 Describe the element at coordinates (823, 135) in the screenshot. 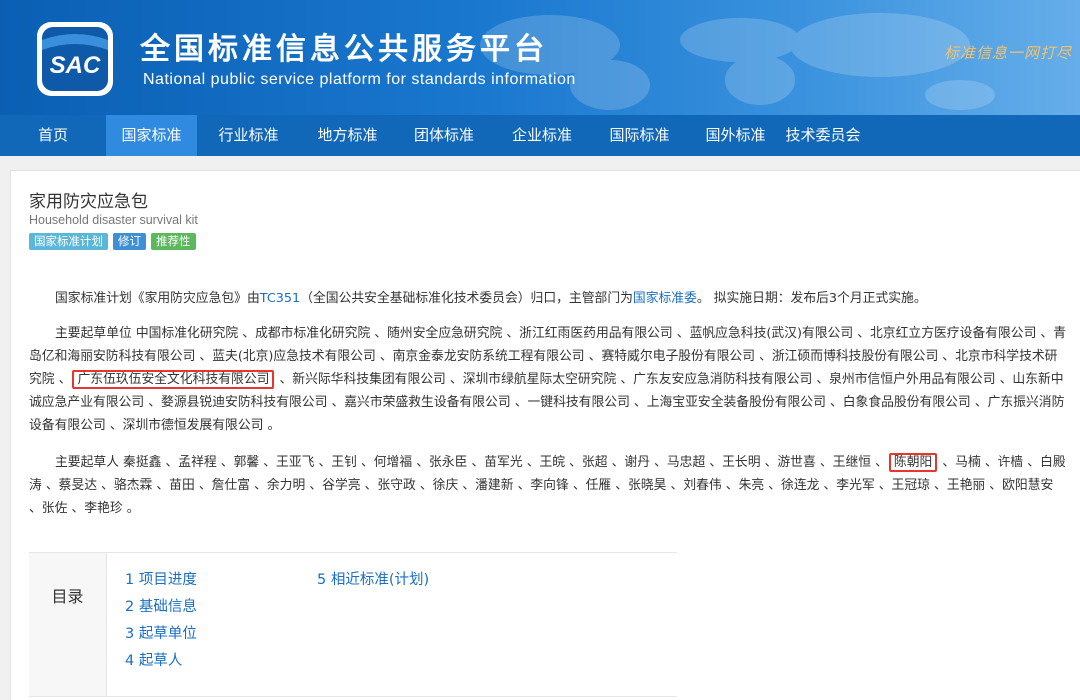

I see `nav-item-technical-committees: 技术委员会` at that location.